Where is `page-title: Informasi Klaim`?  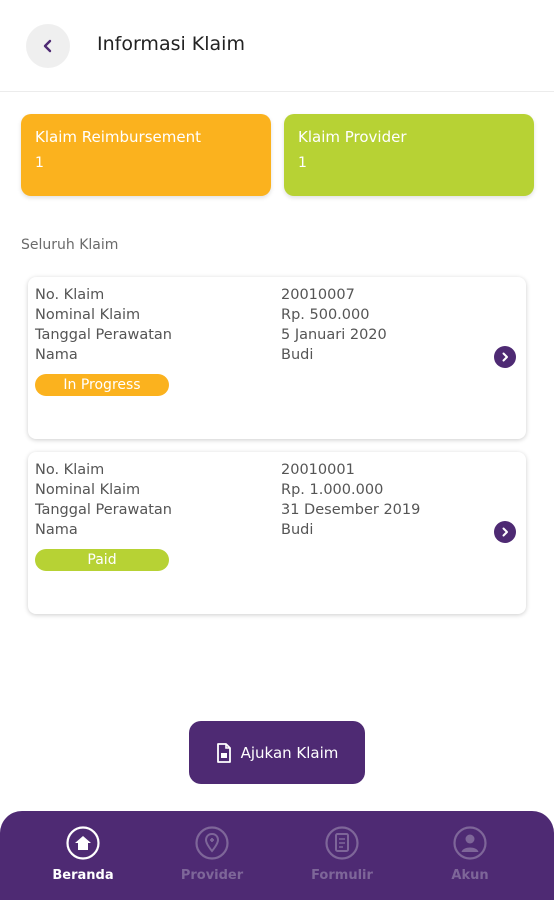
page-title: Informasi Klaim is located at coordinates (171, 44).